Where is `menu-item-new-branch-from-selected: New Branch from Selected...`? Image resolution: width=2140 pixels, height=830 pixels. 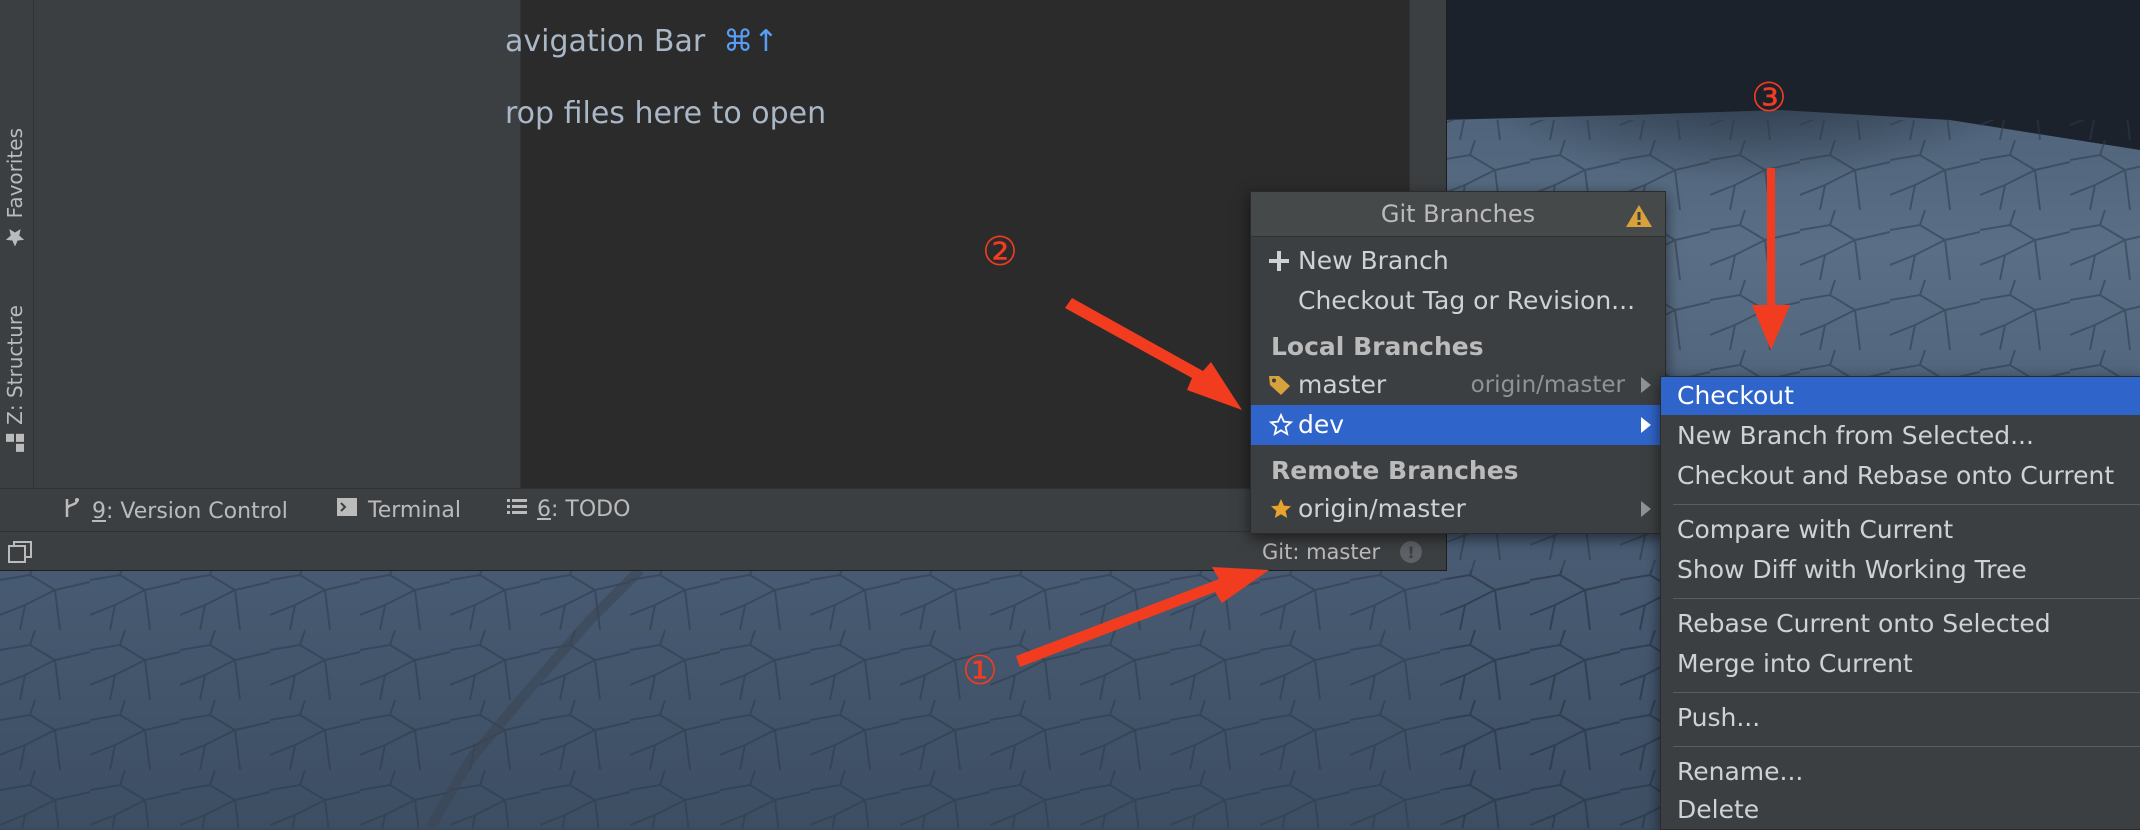 menu-item-new-branch-from-selected: New Branch from Selected... is located at coordinates (1900, 436).